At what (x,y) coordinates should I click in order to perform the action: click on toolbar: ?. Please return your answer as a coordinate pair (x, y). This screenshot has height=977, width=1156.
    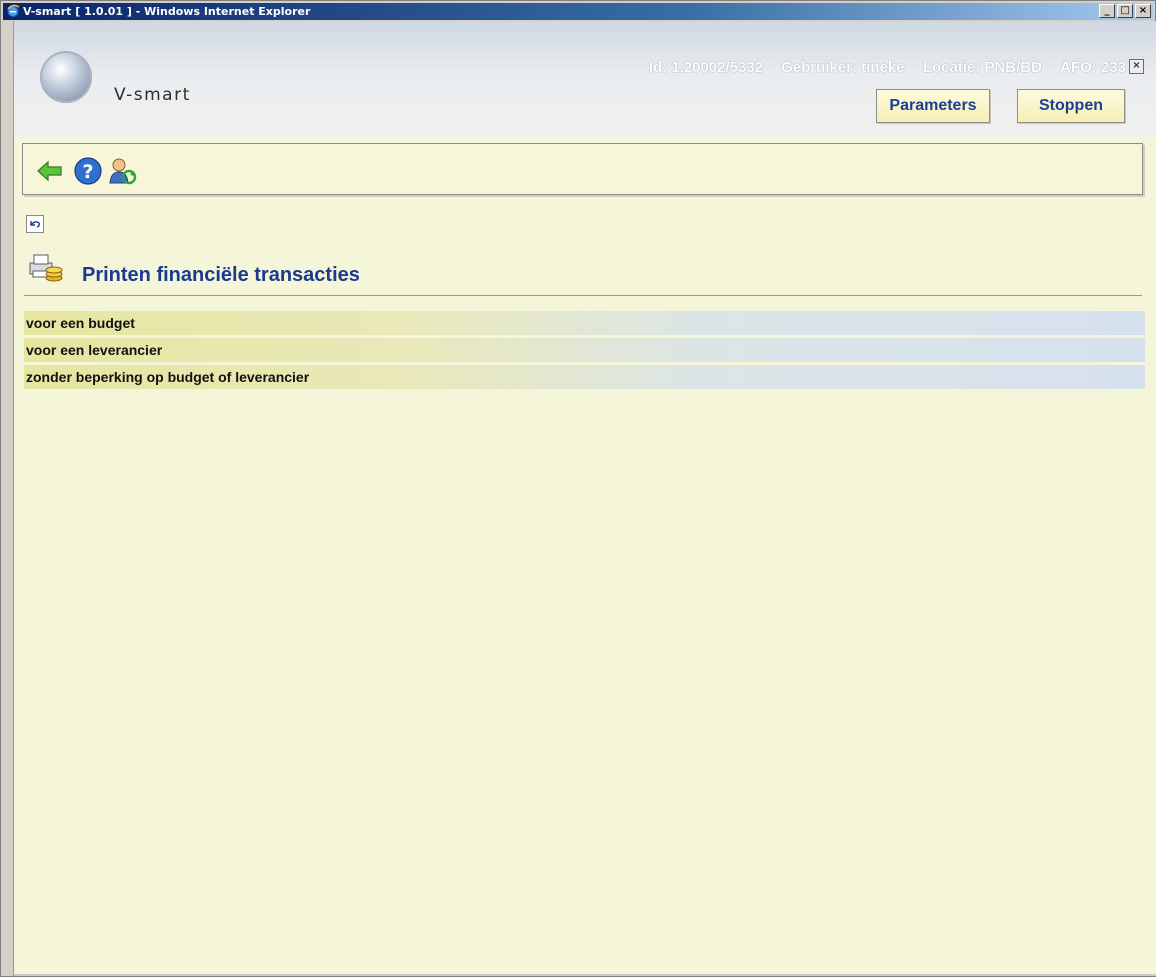
    Looking at the image, I should click on (582, 169).